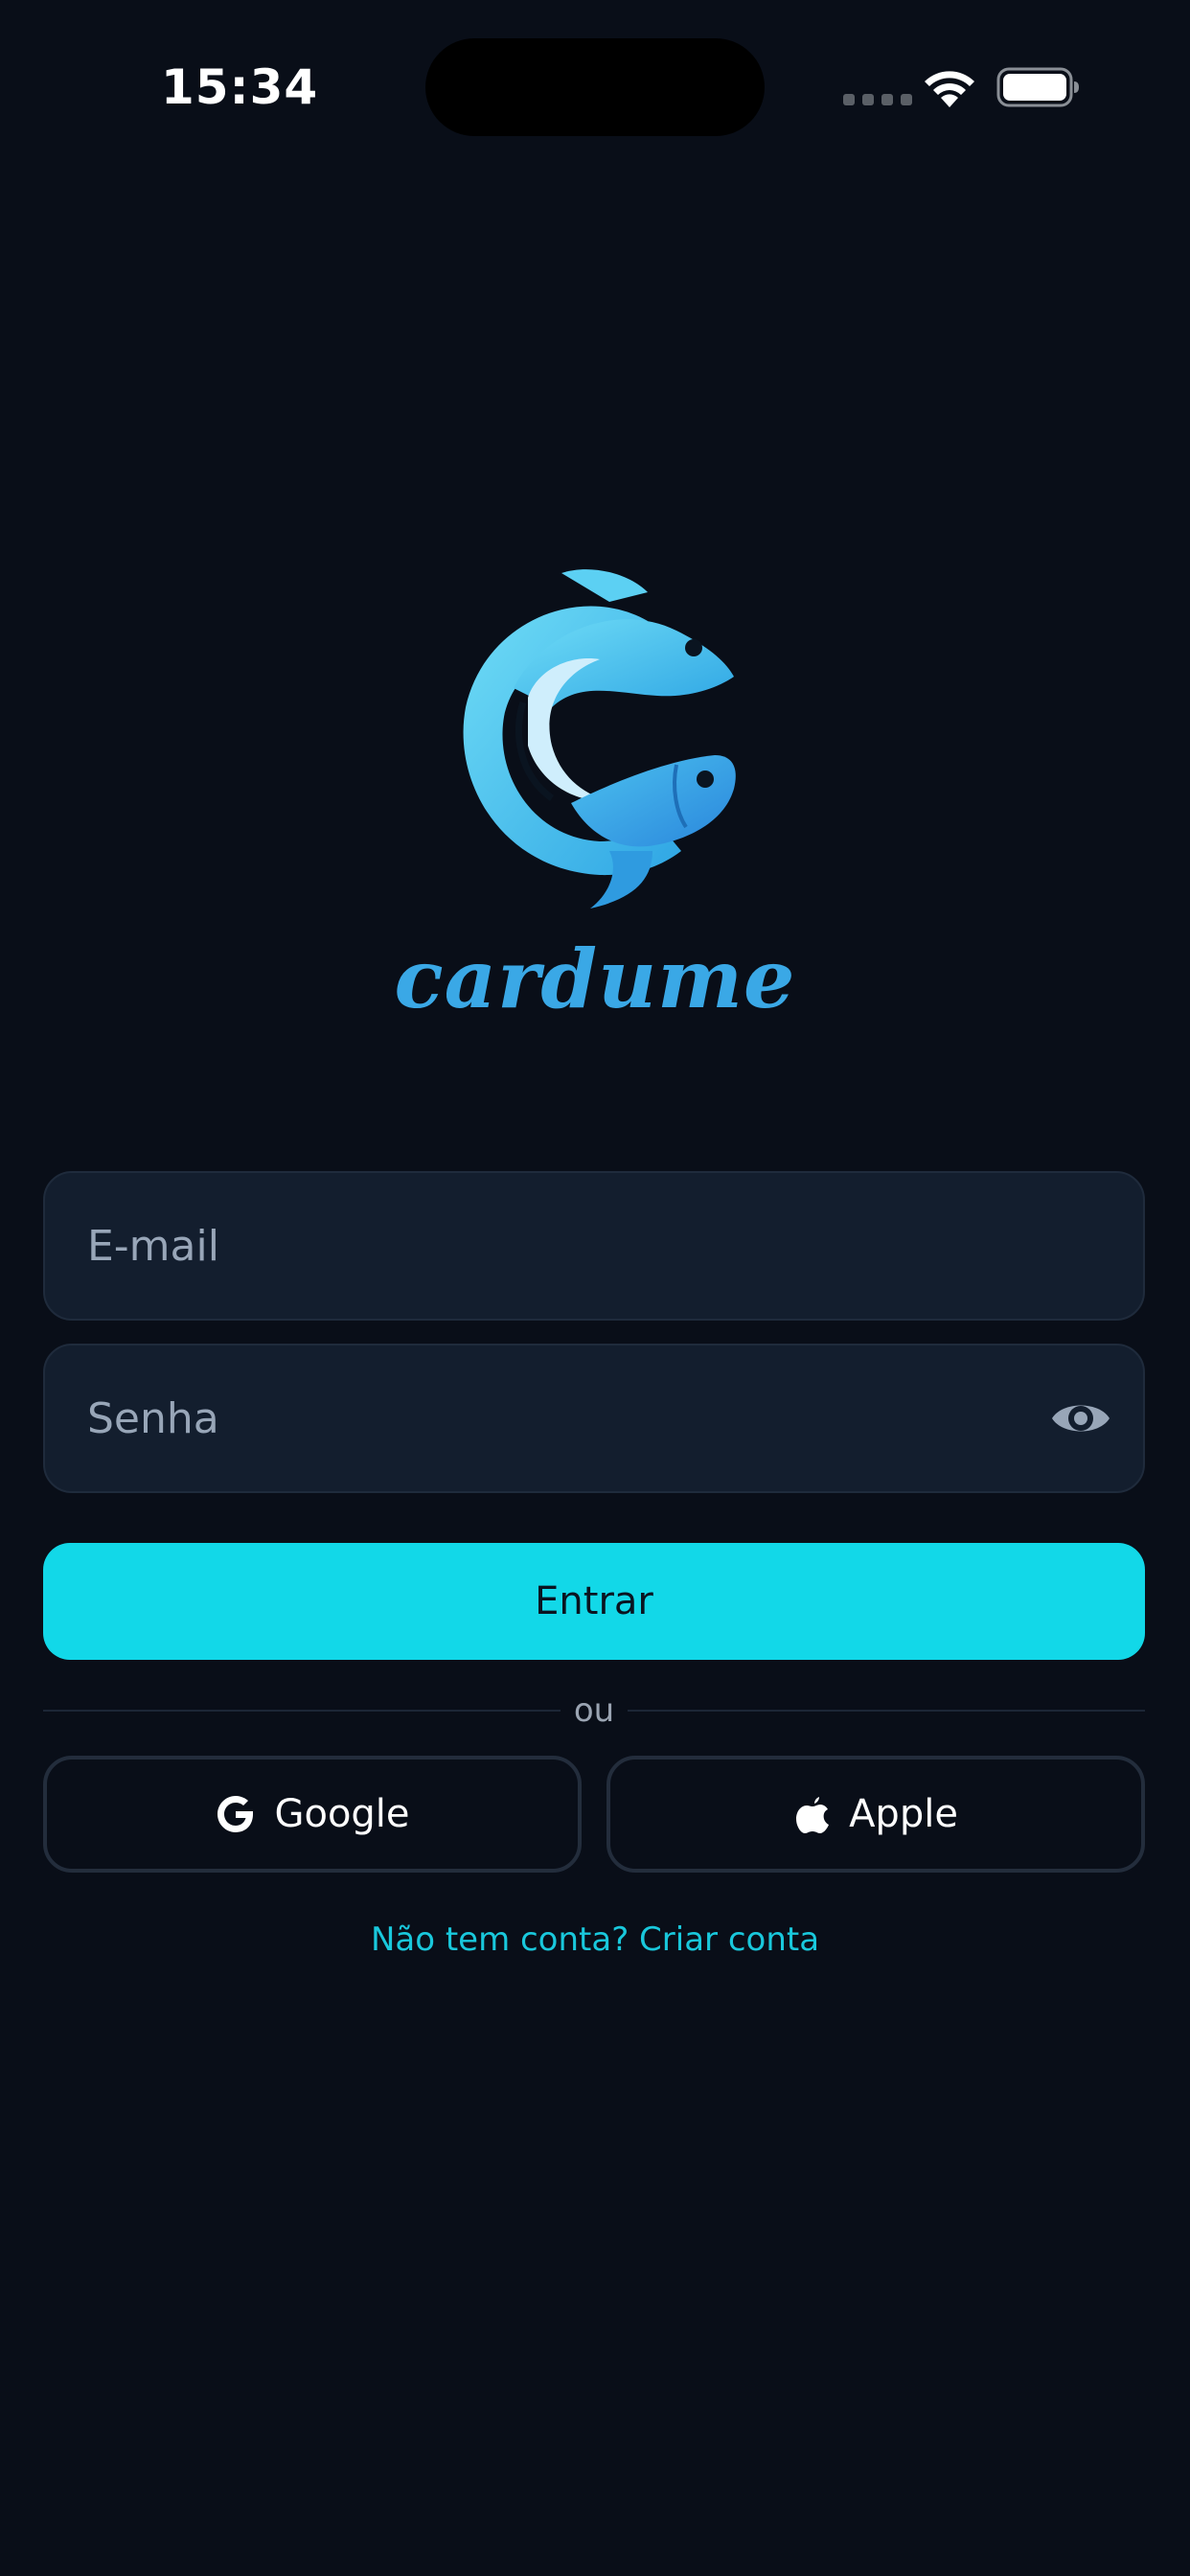 This screenshot has height=2576, width=1190. What do you see at coordinates (594, 1601) in the screenshot?
I see `login-button: Entrar` at bounding box center [594, 1601].